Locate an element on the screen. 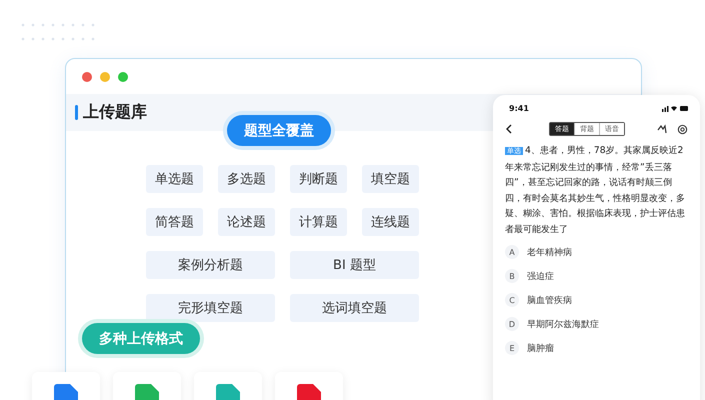  option-text: 脑肿瘤 is located at coordinates (540, 348).